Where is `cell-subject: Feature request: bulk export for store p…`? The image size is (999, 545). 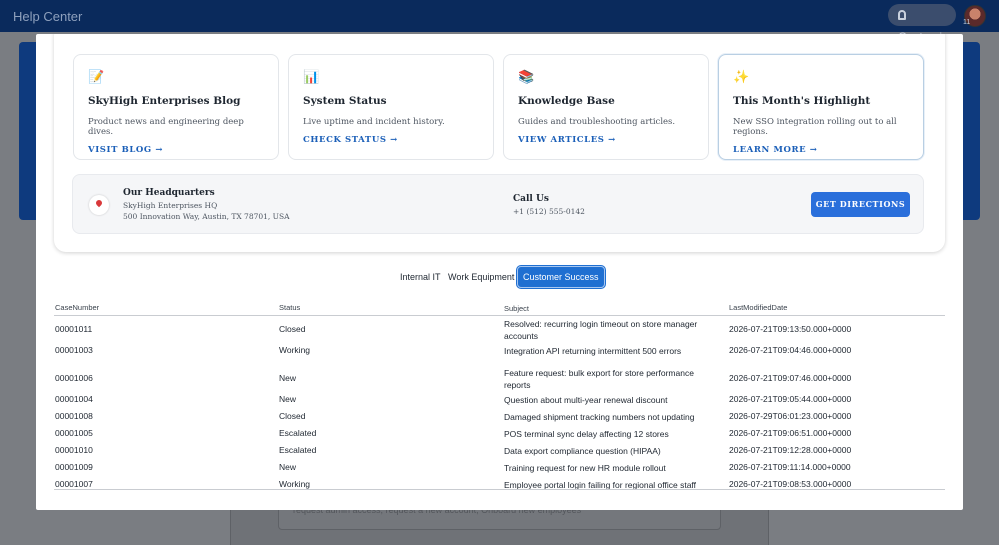
cell-subject: Feature request: bulk export for store p… is located at coordinates (599, 379).